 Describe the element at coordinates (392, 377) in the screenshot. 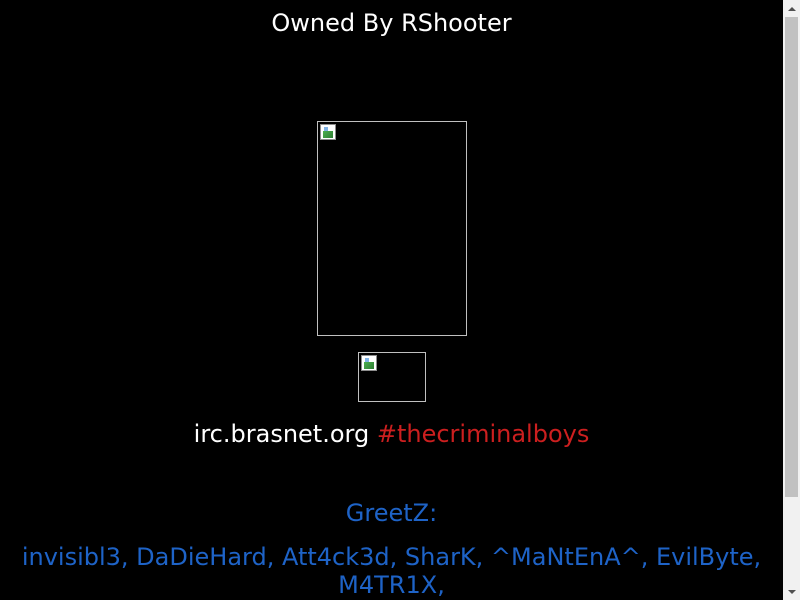

I see `small-image` at that location.